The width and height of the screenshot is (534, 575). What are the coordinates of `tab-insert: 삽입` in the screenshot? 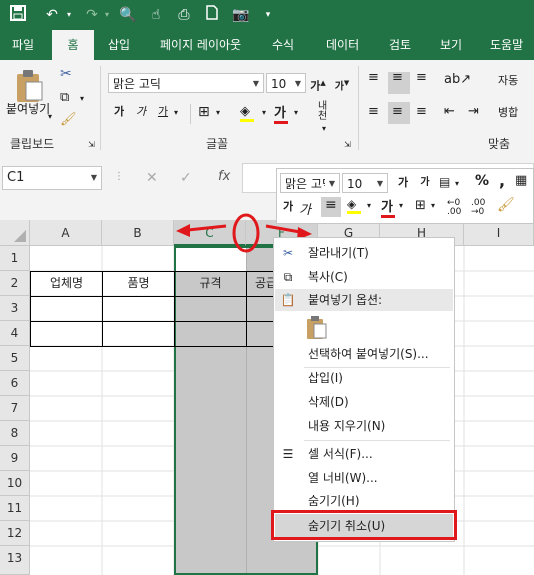 It's located at (119, 45).